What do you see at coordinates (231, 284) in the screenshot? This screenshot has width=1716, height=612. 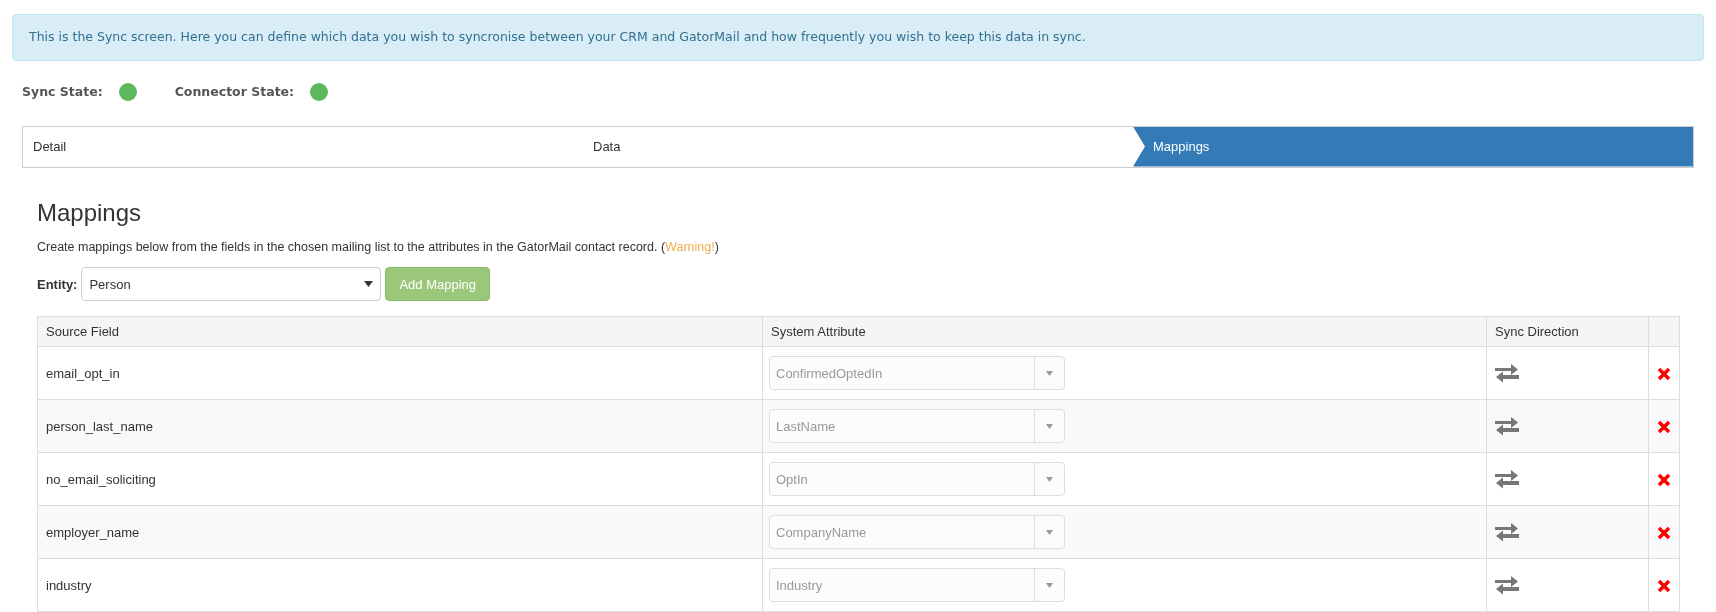 I see `entity-dropdown: Person` at bounding box center [231, 284].